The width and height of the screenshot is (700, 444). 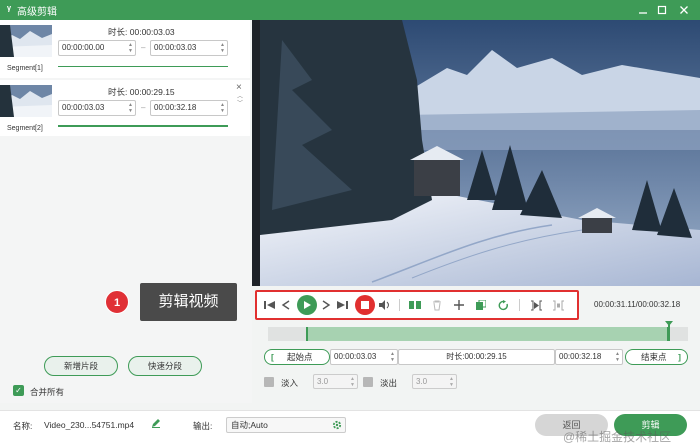 I want to click on new-segment-button: 新增片段, so click(x=81, y=366).